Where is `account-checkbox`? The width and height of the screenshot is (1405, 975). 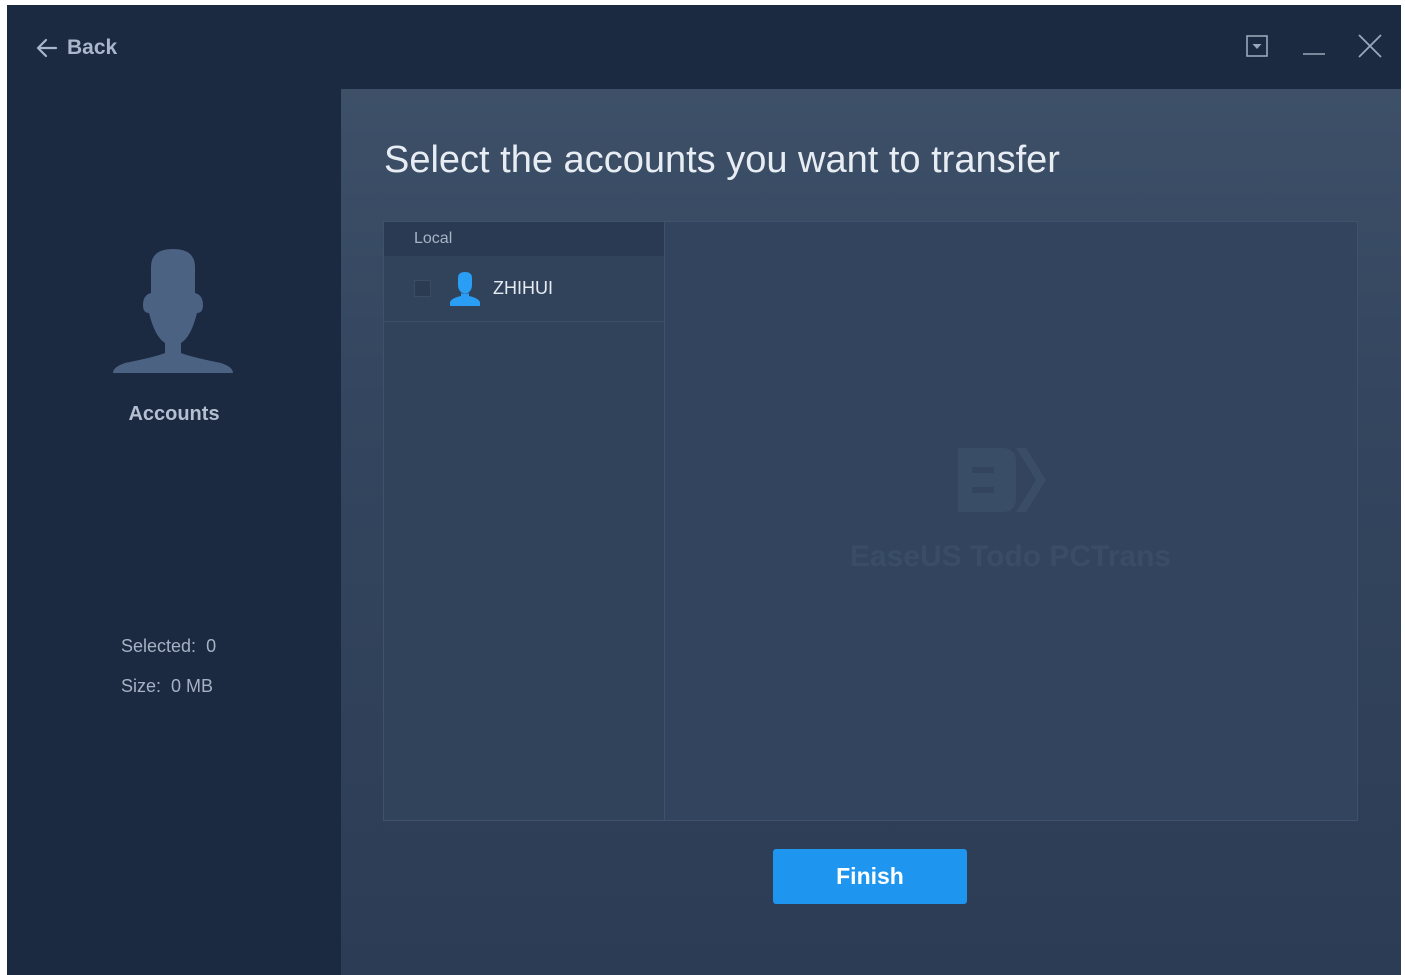
account-checkbox is located at coordinates (422, 288).